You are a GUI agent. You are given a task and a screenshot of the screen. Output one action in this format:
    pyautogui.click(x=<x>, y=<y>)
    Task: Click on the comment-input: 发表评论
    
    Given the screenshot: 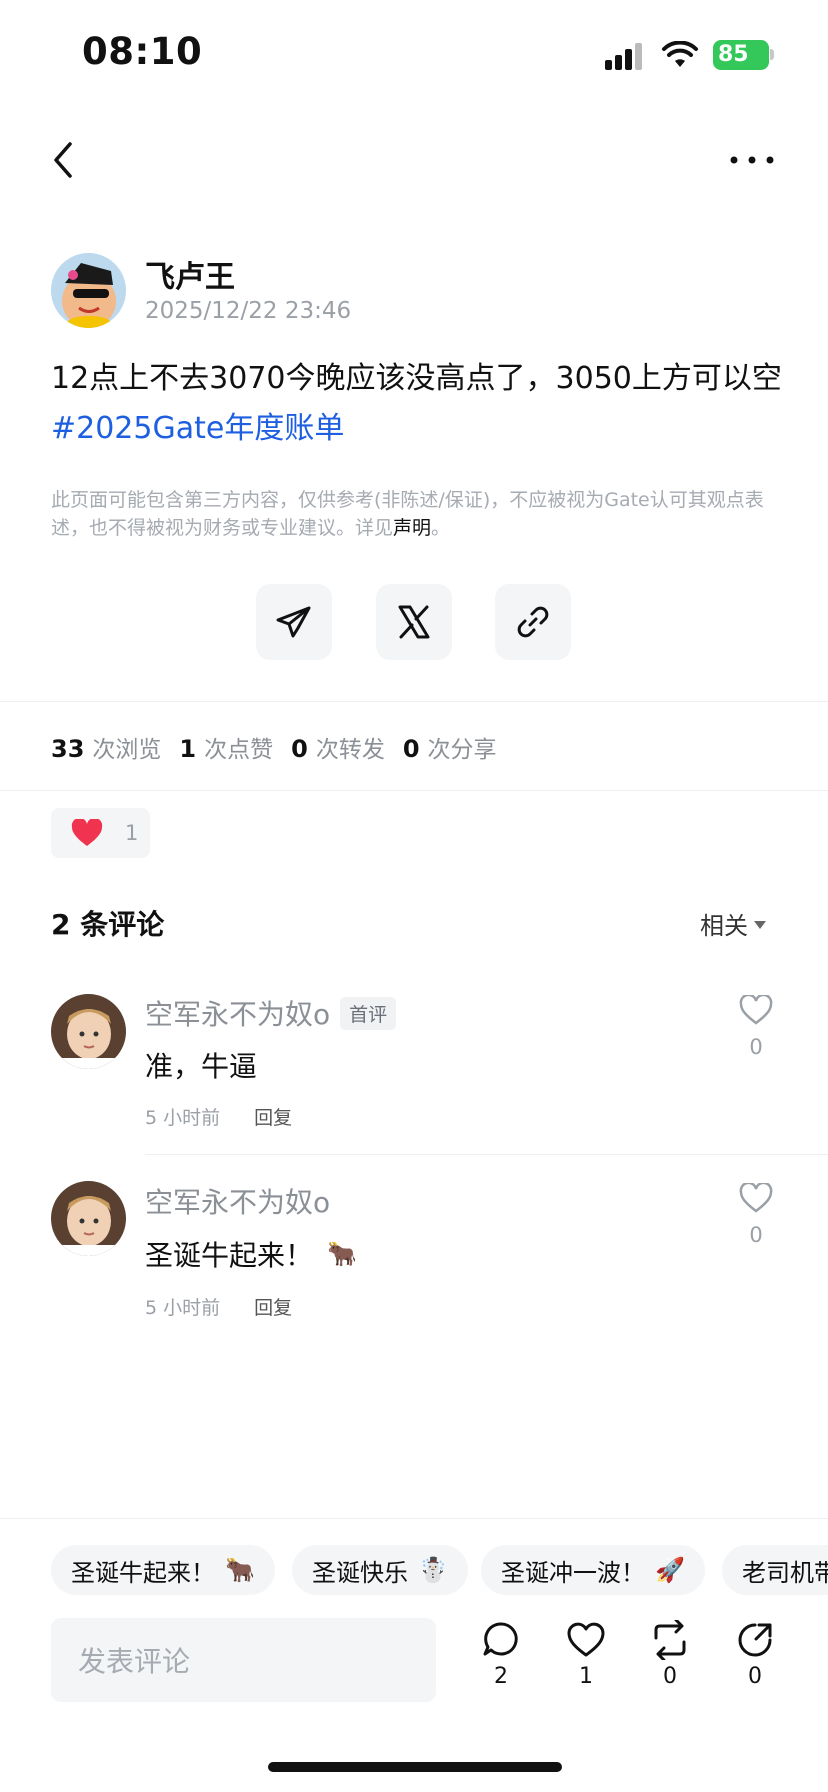 What is the action you would take?
    pyautogui.click(x=243, y=1660)
    